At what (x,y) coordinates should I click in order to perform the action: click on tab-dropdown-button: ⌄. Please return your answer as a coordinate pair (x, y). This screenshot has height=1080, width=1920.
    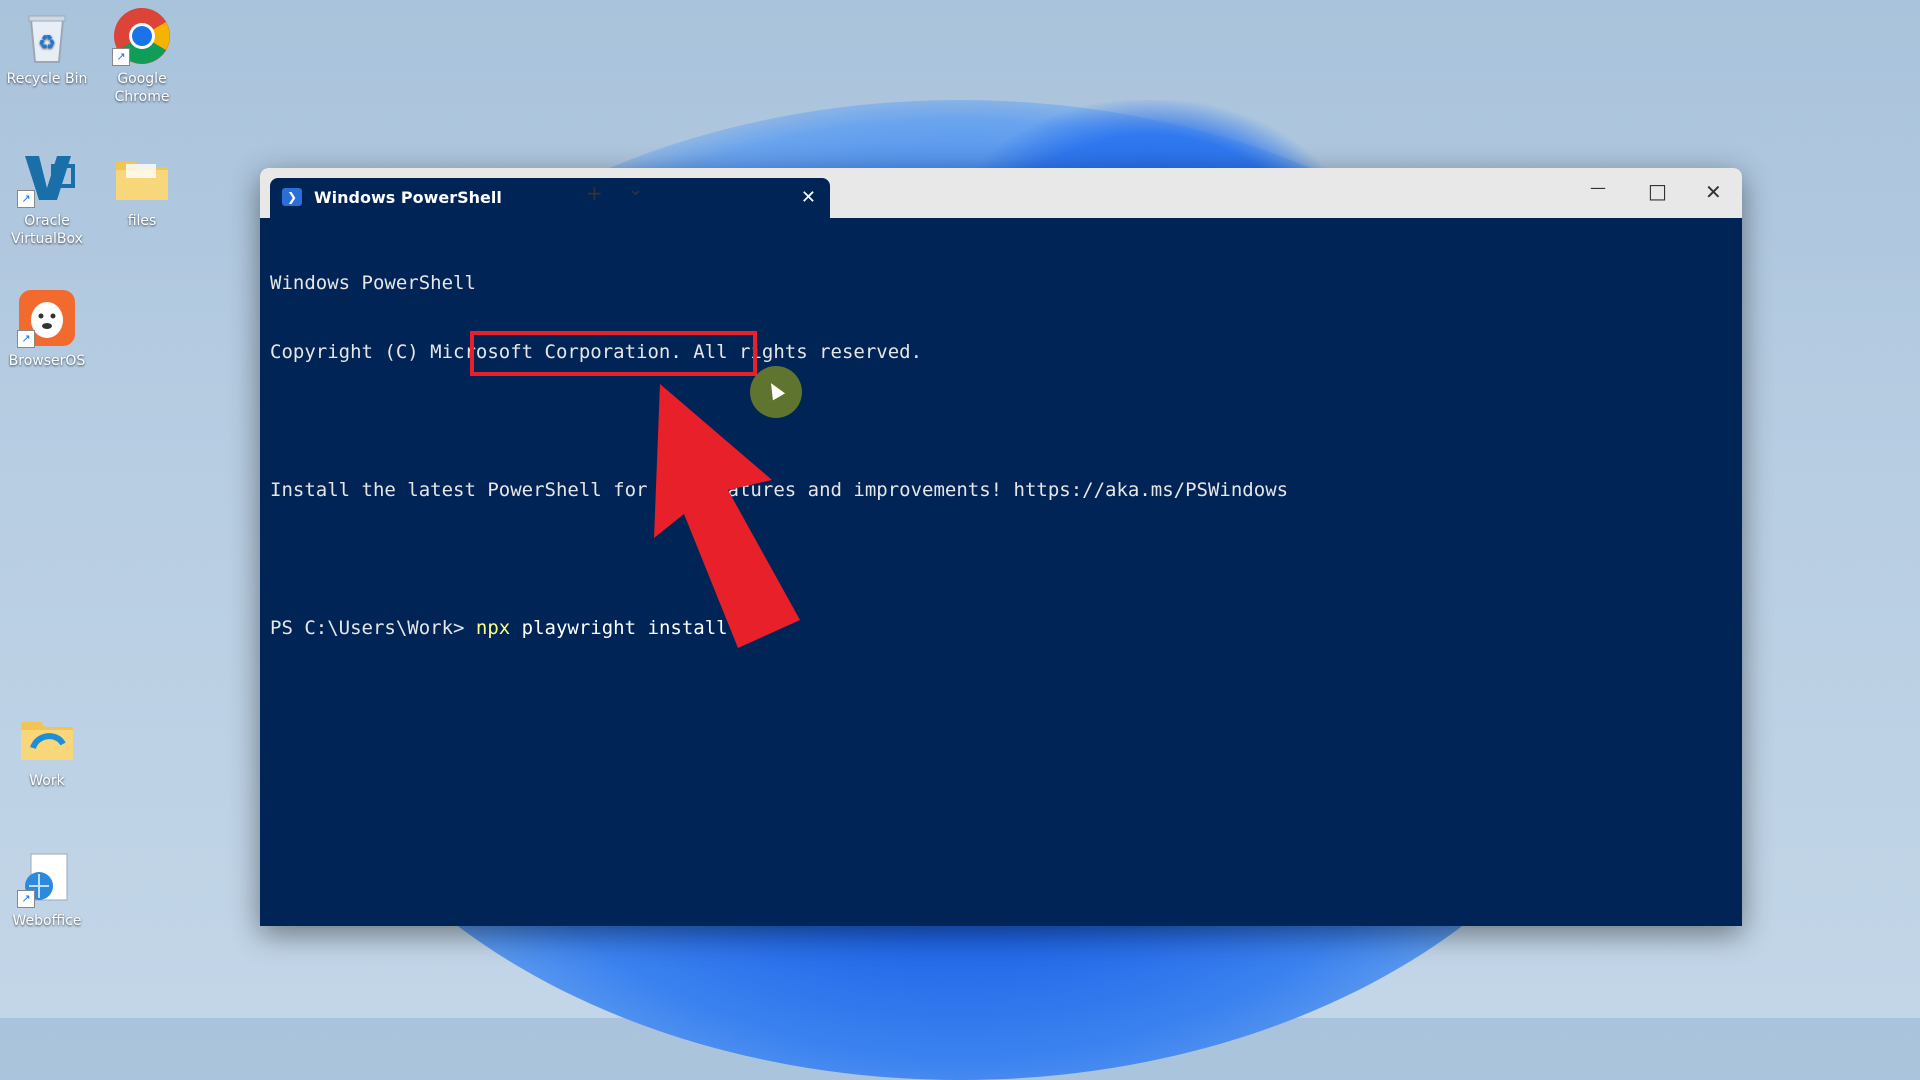
    Looking at the image, I should click on (635, 190).